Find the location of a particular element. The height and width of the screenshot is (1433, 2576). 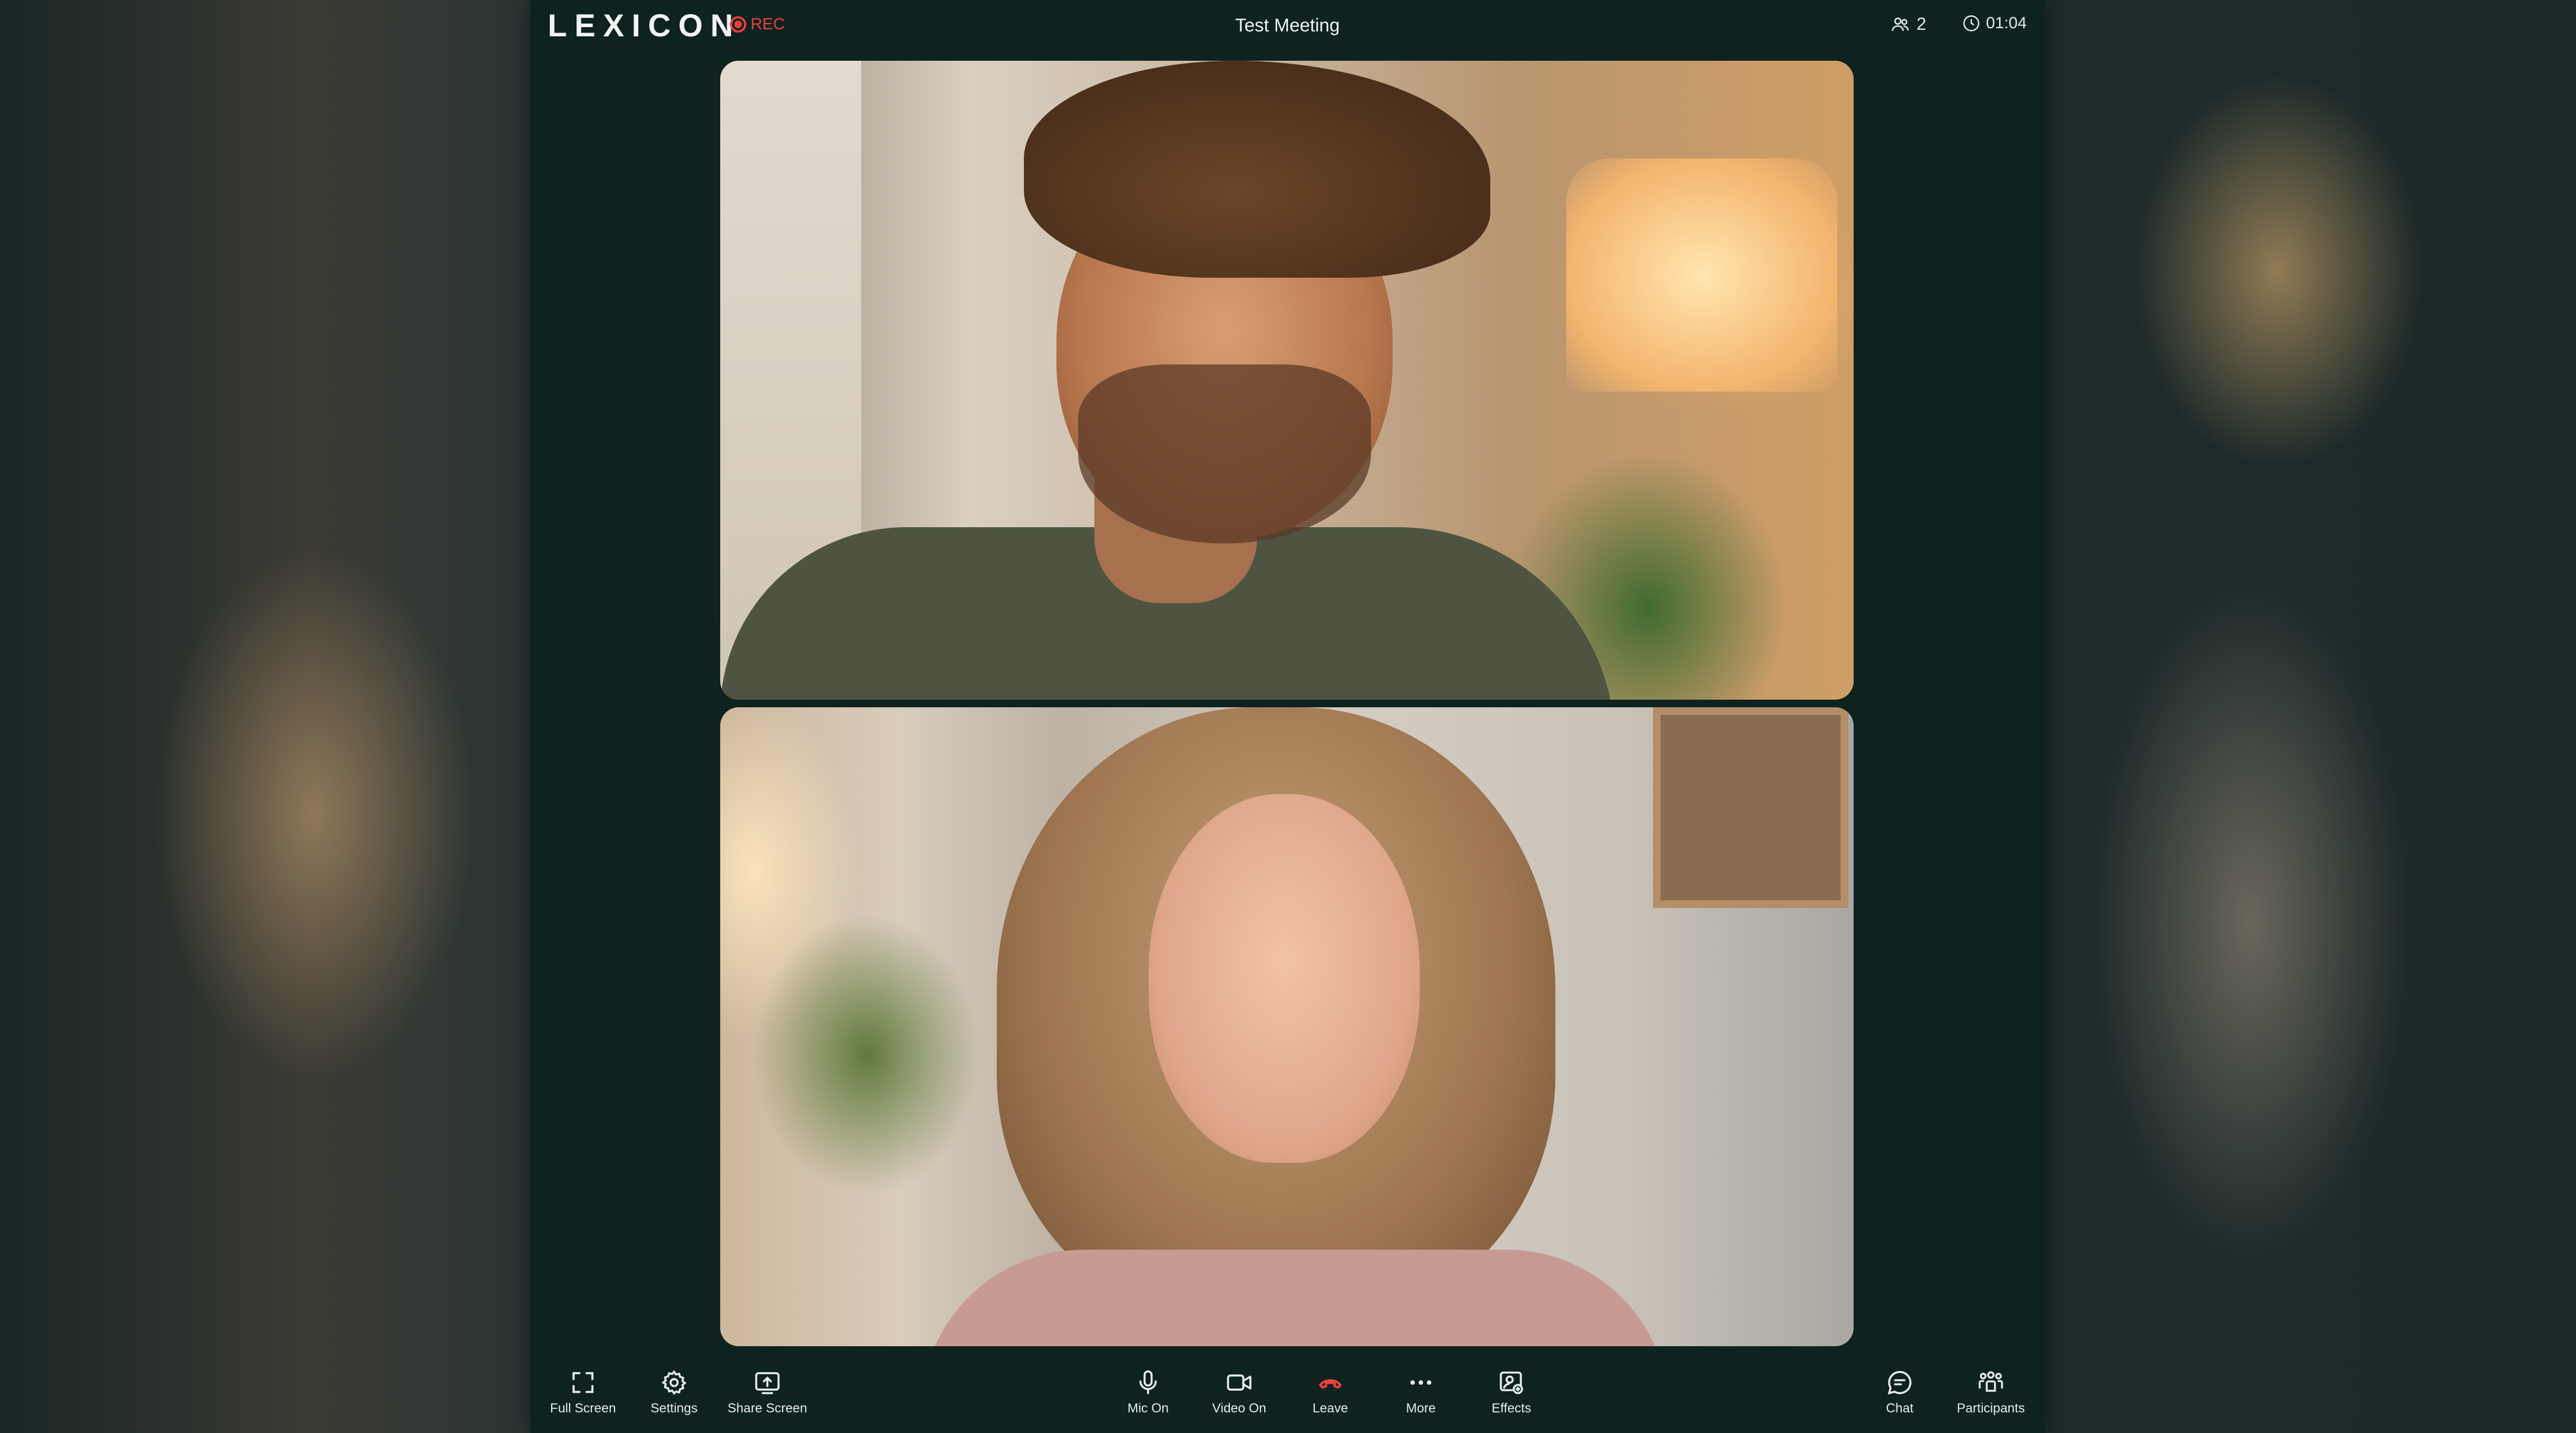

video-camera-icon is located at coordinates (1239, 1382).